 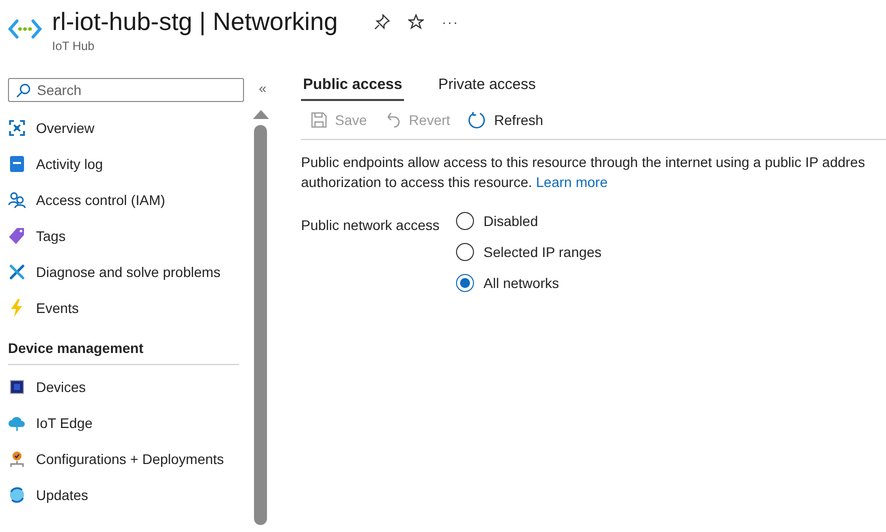 I want to click on search-field: Search, so click(x=126, y=90).